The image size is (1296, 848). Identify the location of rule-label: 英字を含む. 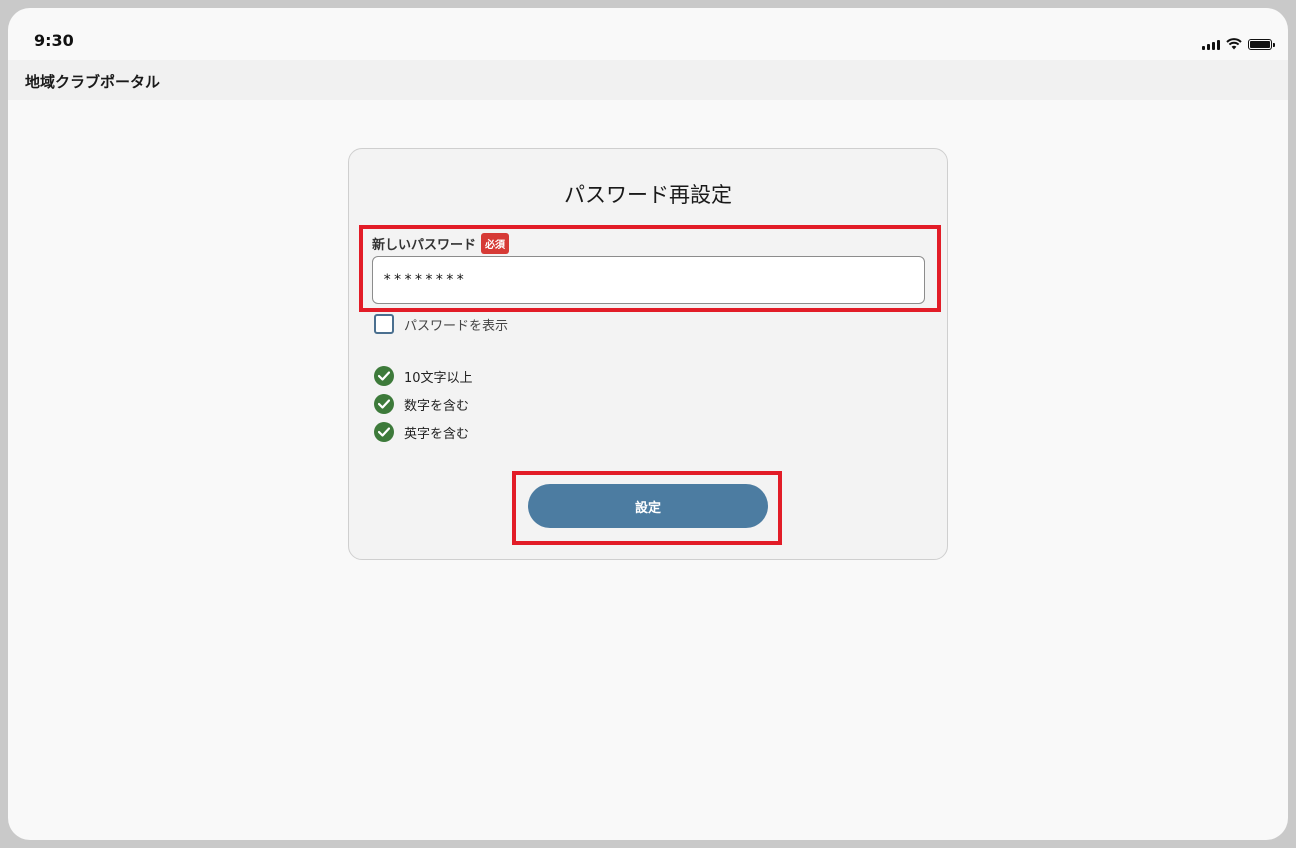
(437, 434).